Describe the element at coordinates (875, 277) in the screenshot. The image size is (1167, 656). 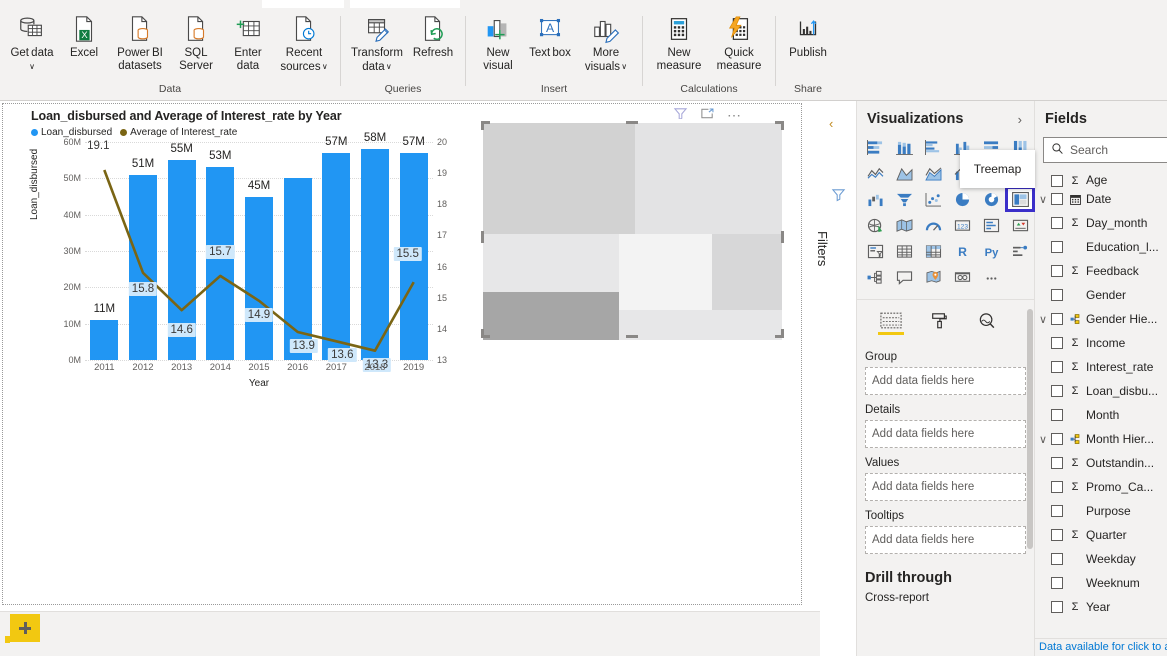
I see `decomposition-tree-icon` at that location.